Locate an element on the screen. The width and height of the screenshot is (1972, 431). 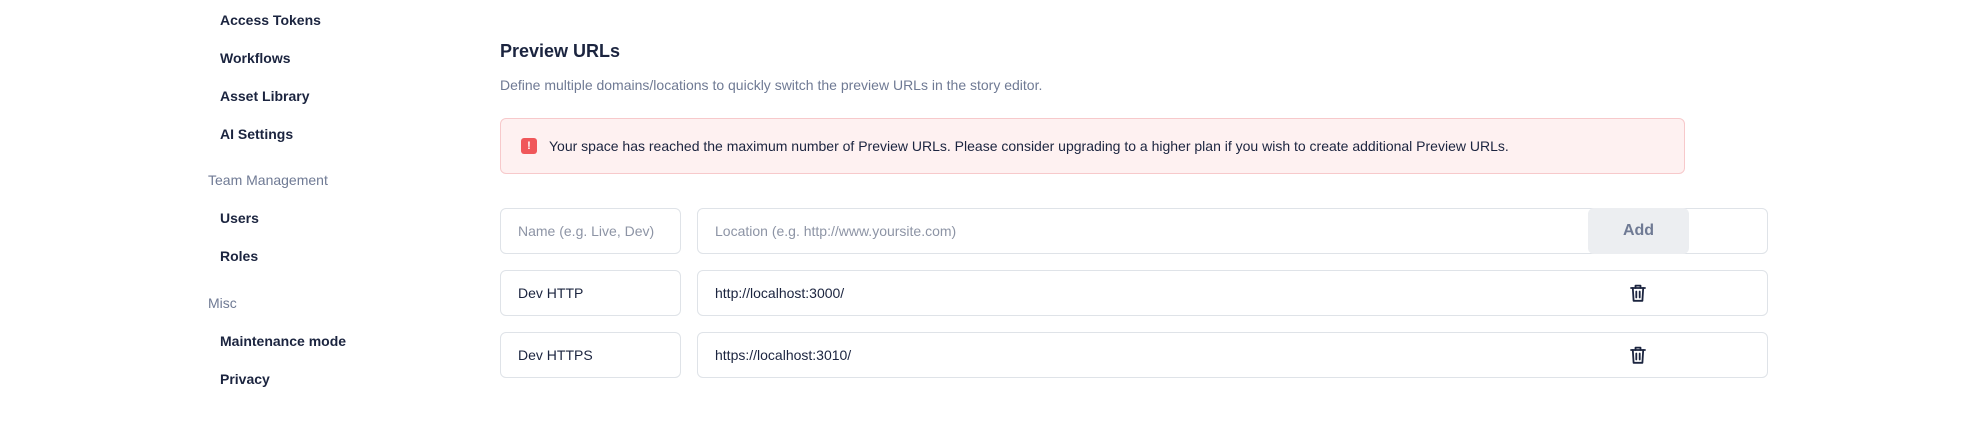
exclamation-icon: ! is located at coordinates (529, 146).